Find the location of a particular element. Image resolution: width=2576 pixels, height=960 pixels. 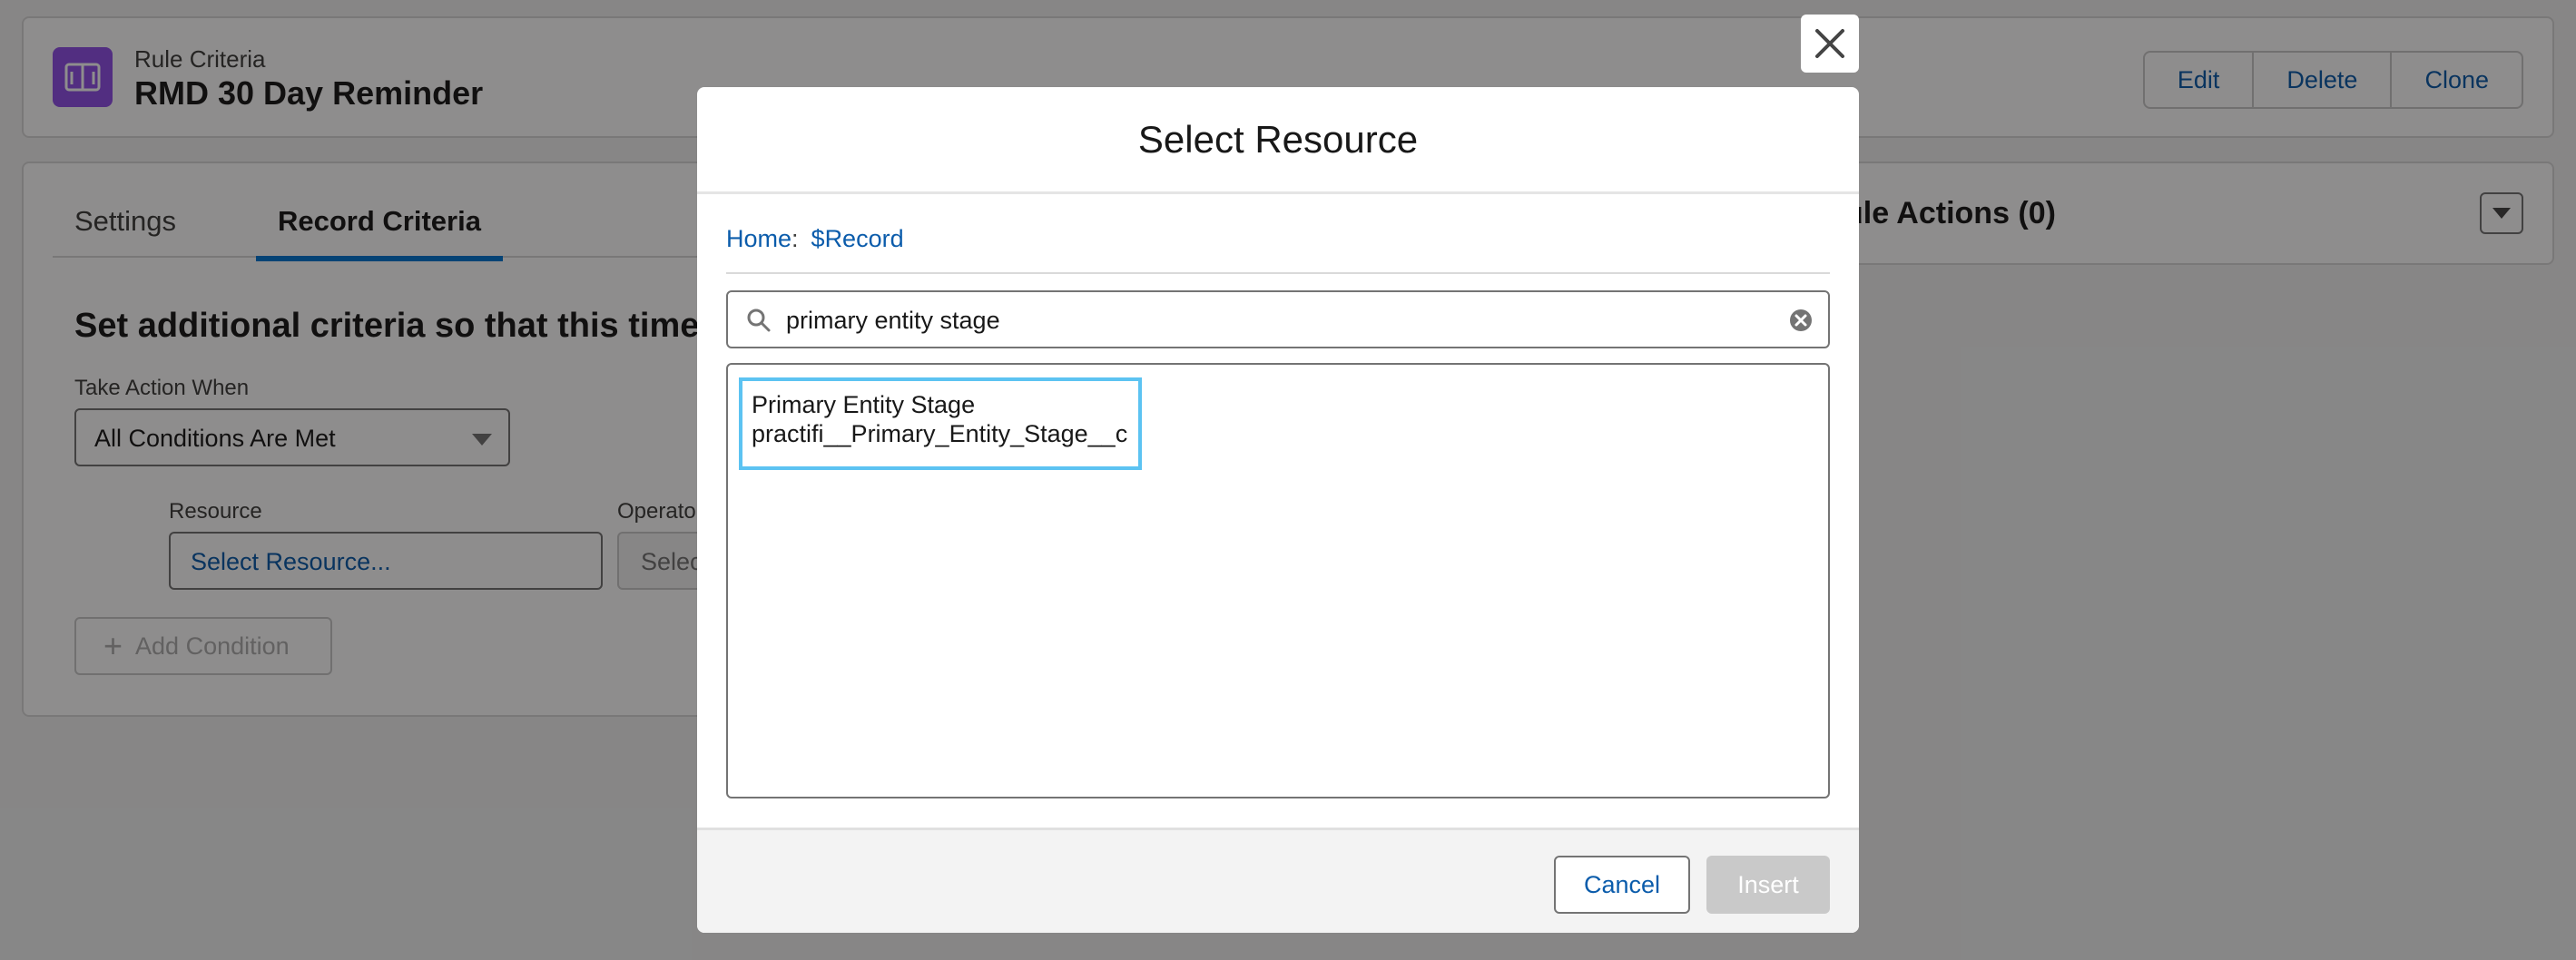

modal-footer: Cancel Insert is located at coordinates (1278, 880).